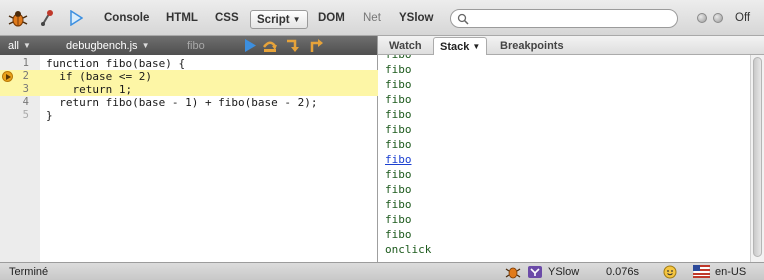  I want to click on code-text: if (base <= 2), so click(99, 76).